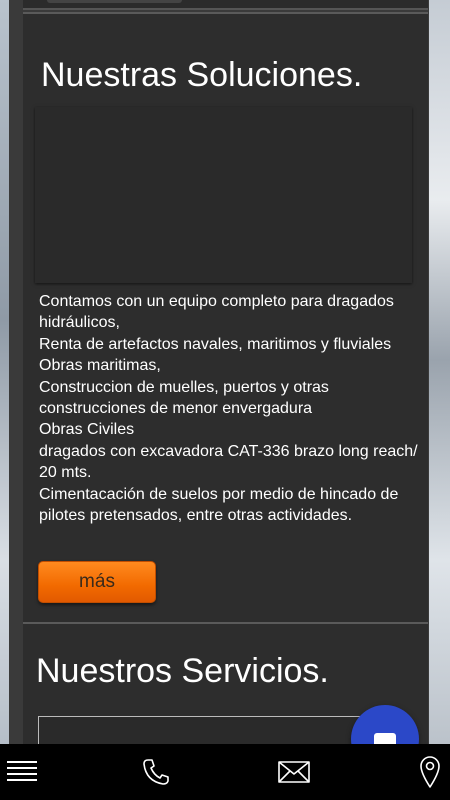 Image resolution: width=450 pixels, height=800 pixels. What do you see at coordinates (100, 366) in the screenshot?
I see `description-line: Obras maritimas,` at bounding box center [100, 366].